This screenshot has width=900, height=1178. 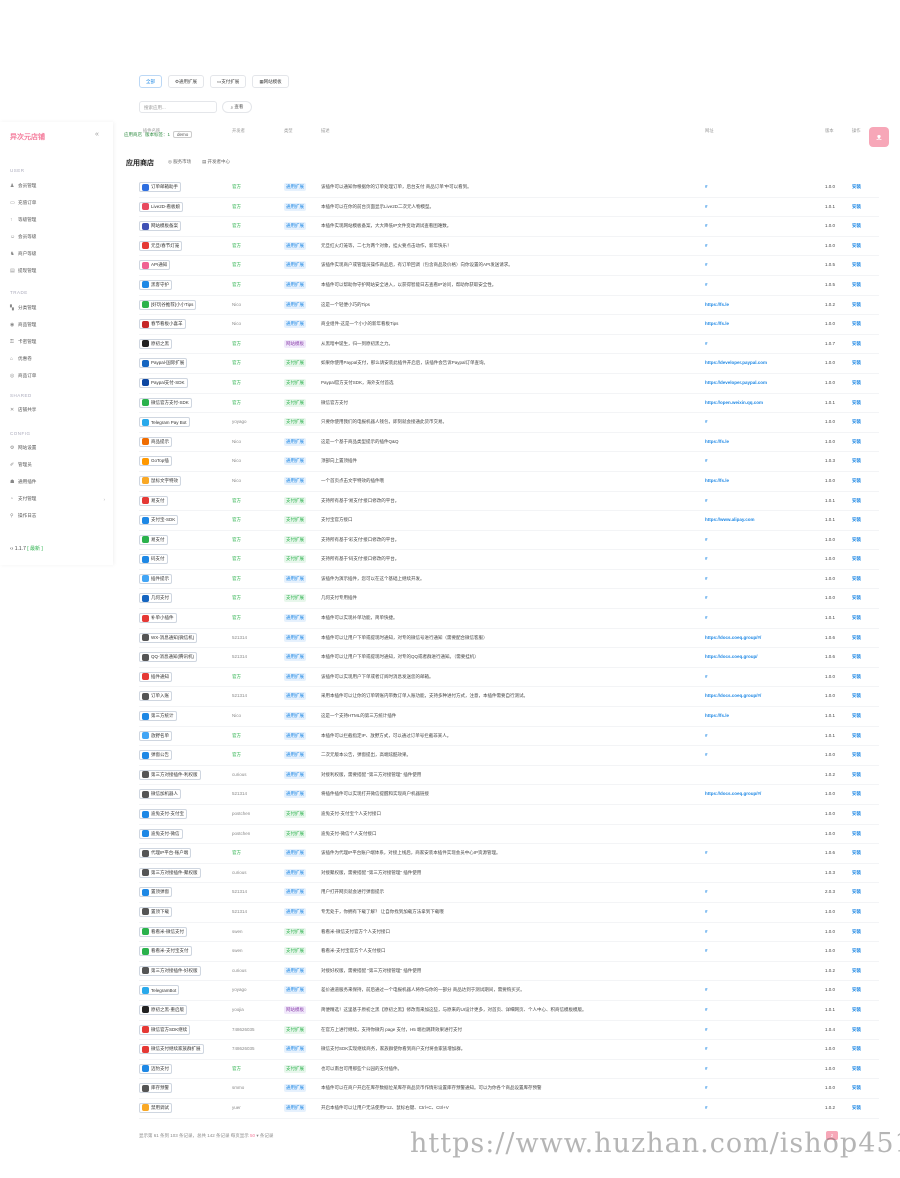 What do you see at coordinates (57, 237) in the screenshot?
I see `sidebar-item-group: ☺ 会员等级` at bounding box center [57, 237].